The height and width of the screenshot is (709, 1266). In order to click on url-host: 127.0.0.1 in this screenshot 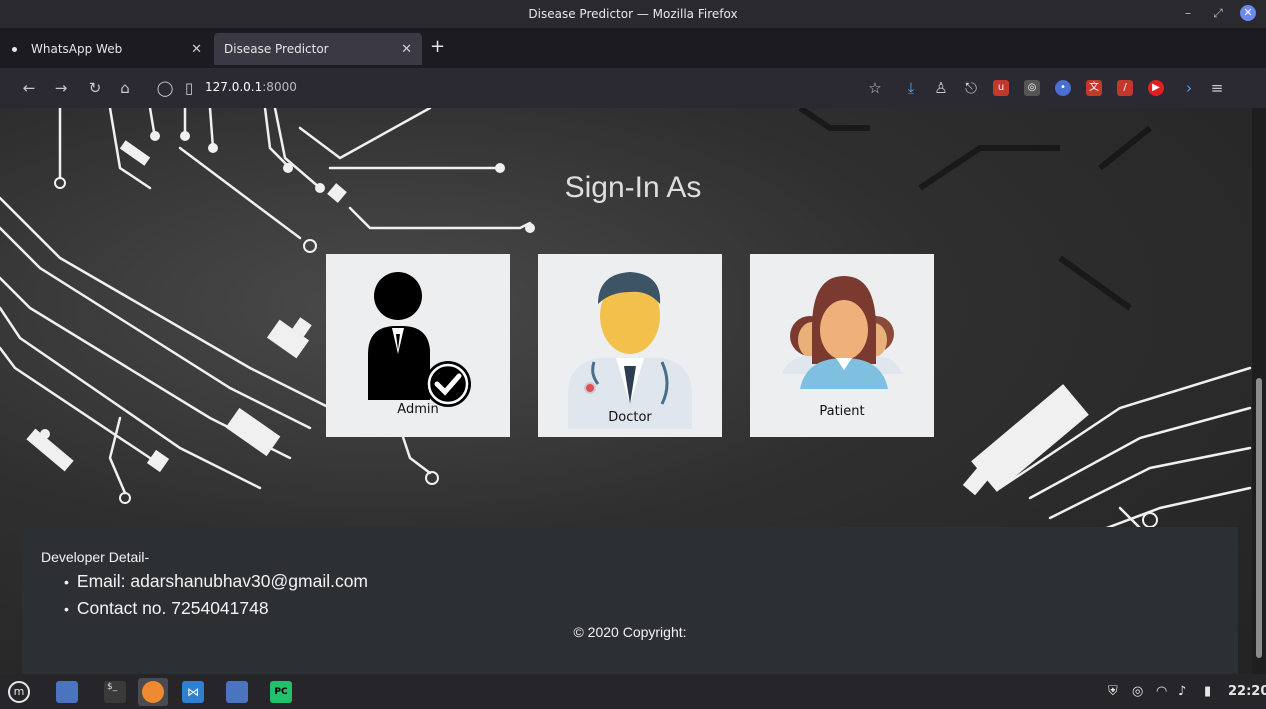, I will do `click(234, 87)`.